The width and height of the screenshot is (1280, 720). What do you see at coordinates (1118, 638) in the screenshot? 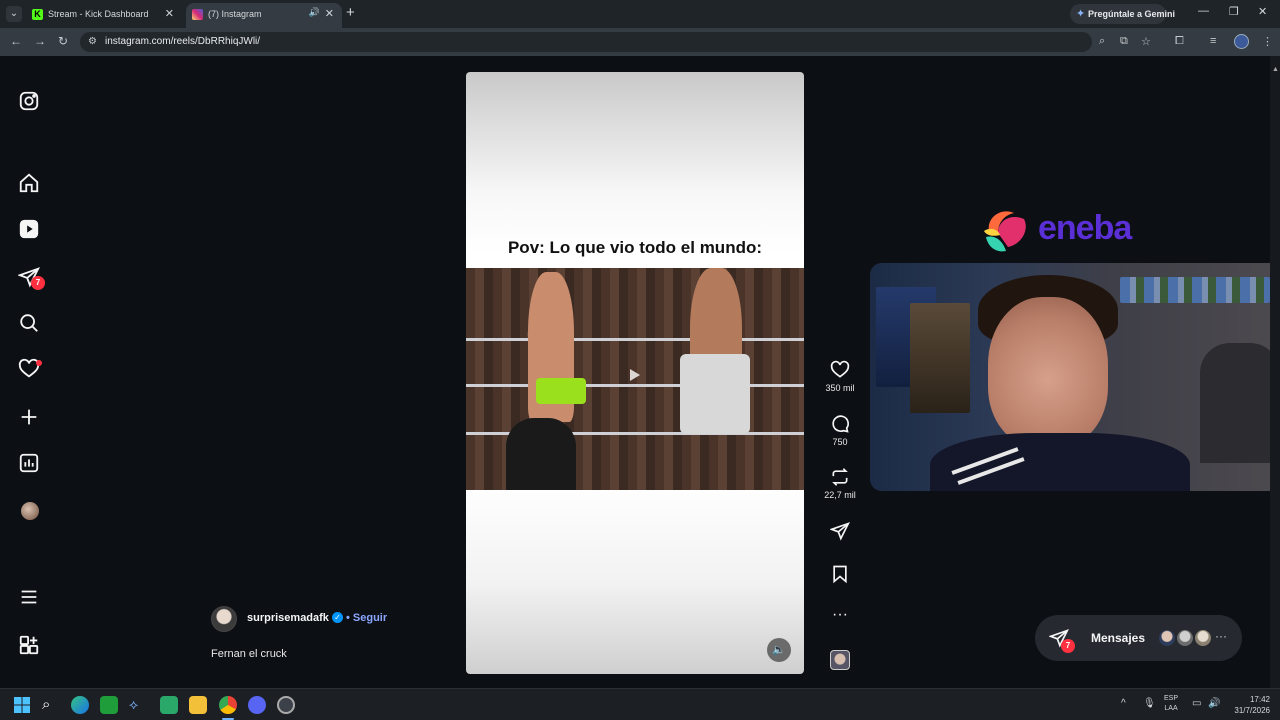
I see `messages-label: Mensajes` at bounding box center [1118, 638].